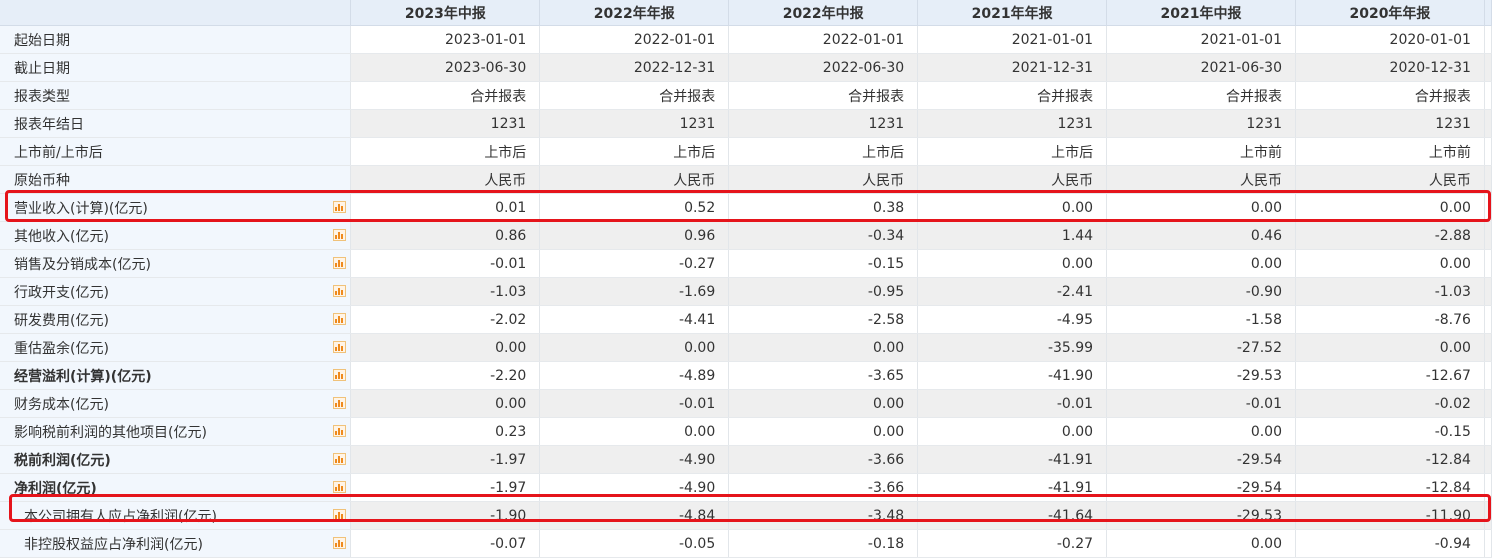 This screenshot has width=1492, height=558. Describe the element at coordinates (1012, 375) in the screenshot. I see `value-cell: -41.90` at that location.